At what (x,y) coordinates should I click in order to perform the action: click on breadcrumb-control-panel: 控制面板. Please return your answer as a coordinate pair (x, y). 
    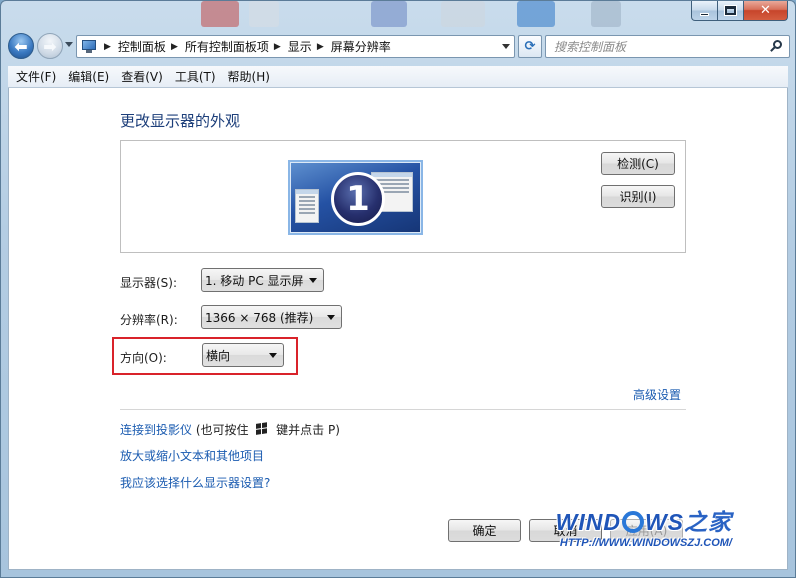
    Looking at the image, I should click on (142, 46).